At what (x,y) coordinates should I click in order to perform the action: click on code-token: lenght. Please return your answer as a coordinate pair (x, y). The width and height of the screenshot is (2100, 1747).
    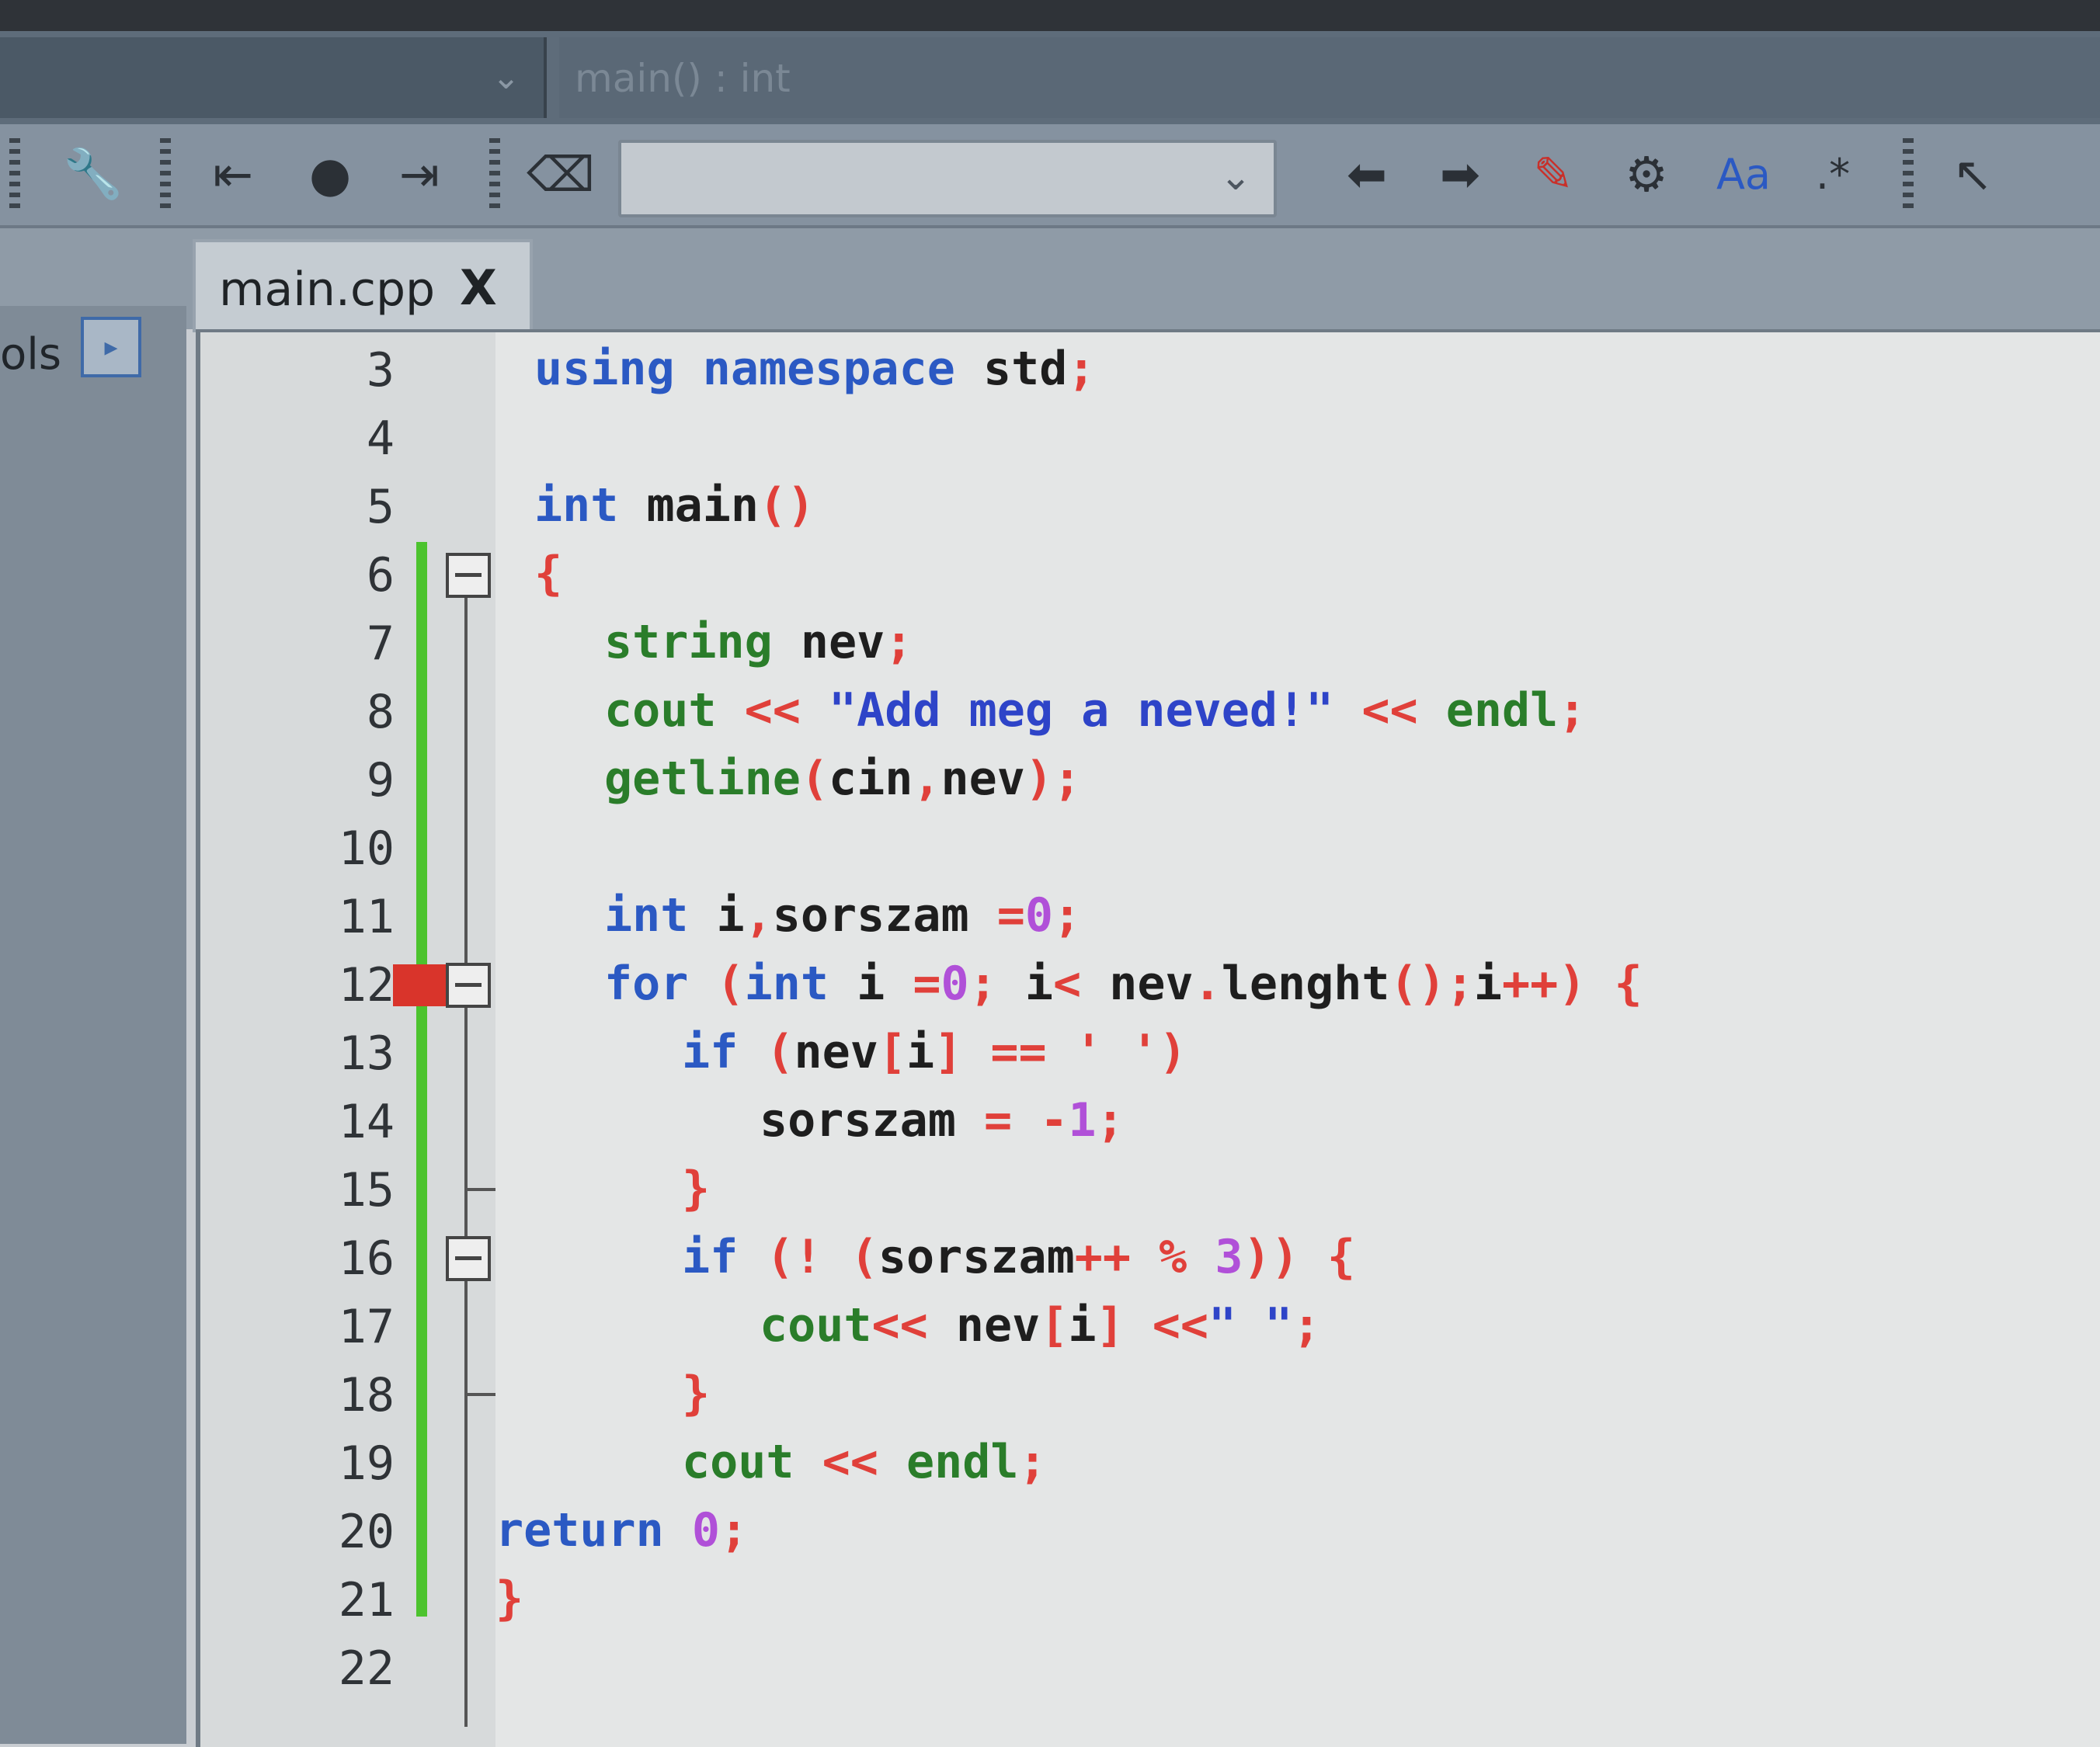
    Looking at the image, I should click on (1305, 984).